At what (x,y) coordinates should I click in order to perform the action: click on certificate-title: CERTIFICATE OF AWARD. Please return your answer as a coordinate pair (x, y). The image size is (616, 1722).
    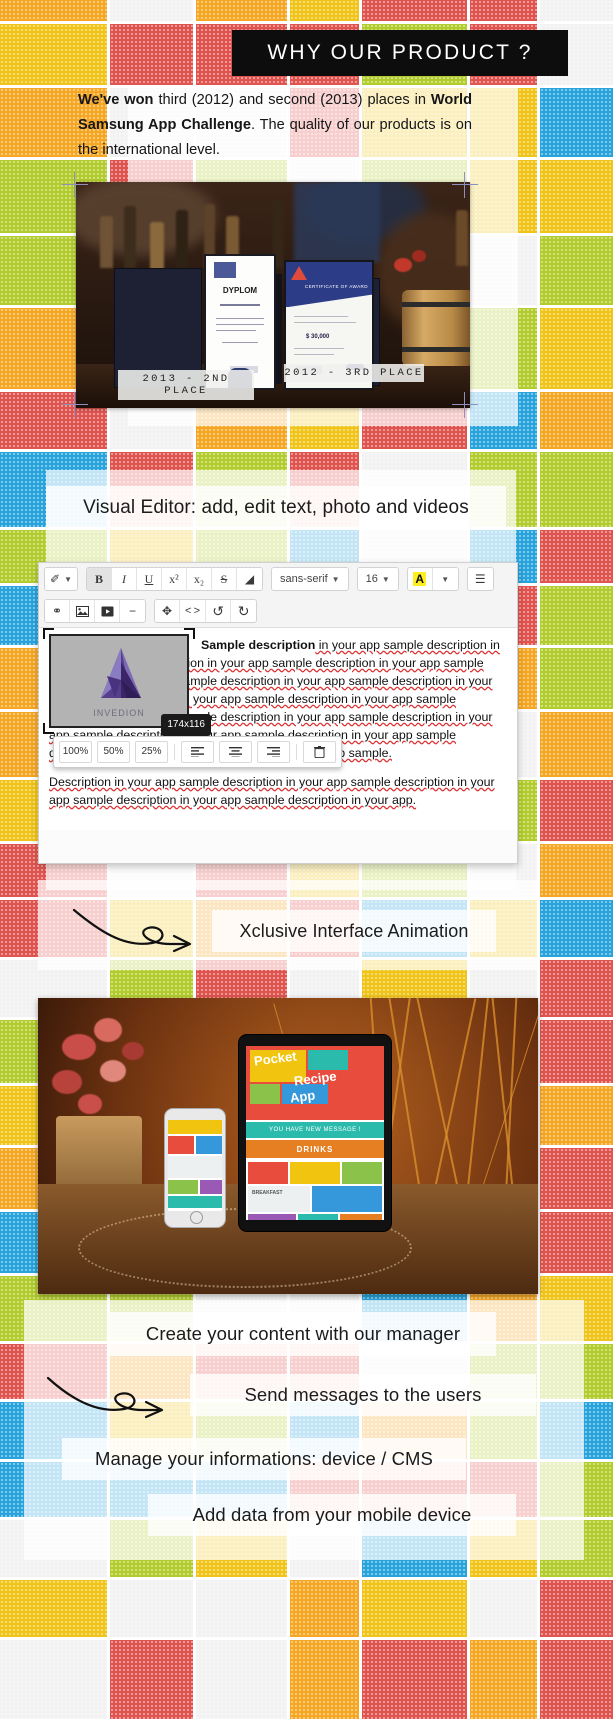
    Looking at the image, I should click on (336, 286).